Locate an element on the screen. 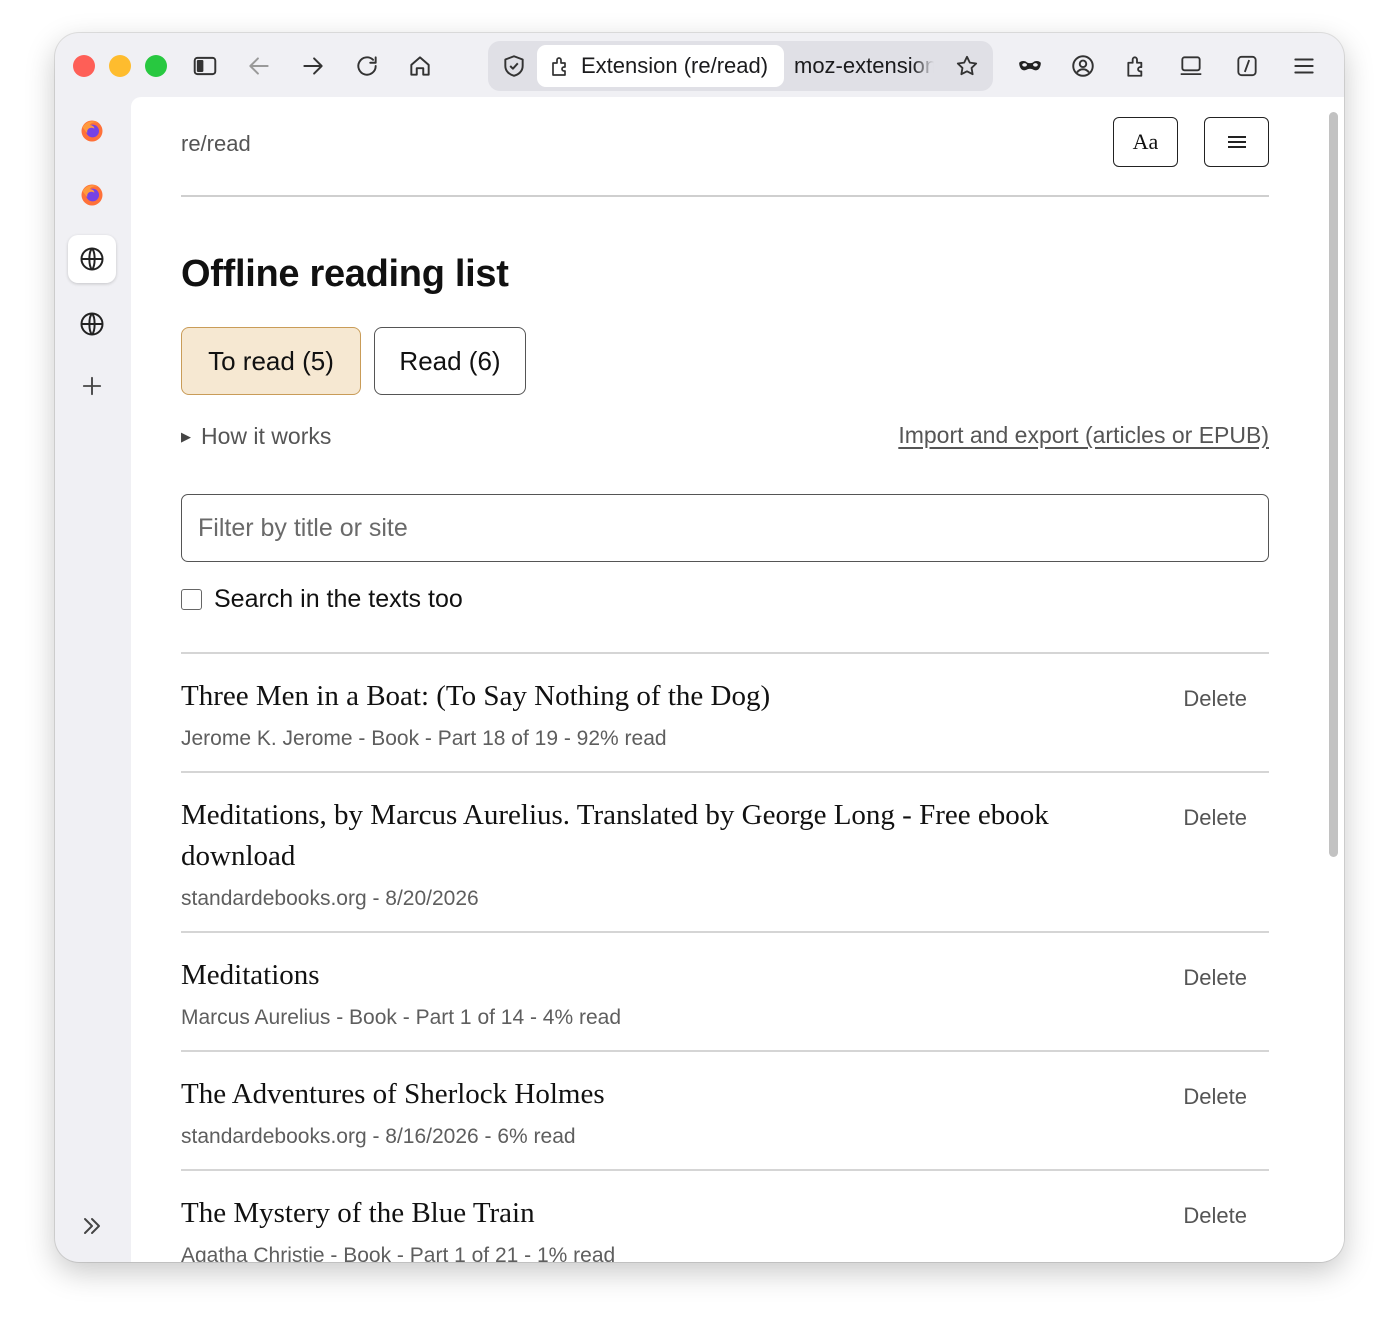 The image size is (1400, 1341). search-texts-label: Search in the texts too is located at coordinates (338, 599).